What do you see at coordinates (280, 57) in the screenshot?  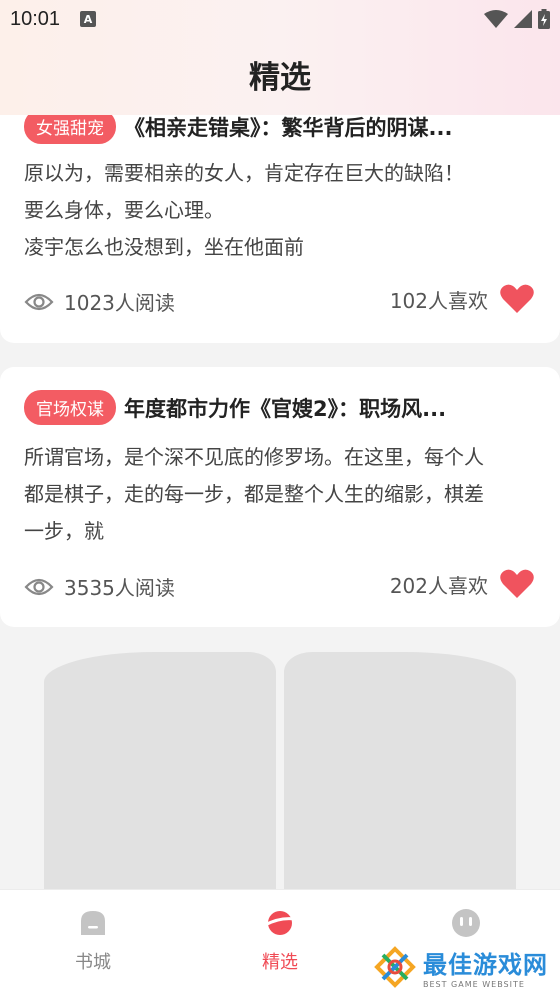 I see `header: 10:01 A 精选` at bounding box center [280, 57].